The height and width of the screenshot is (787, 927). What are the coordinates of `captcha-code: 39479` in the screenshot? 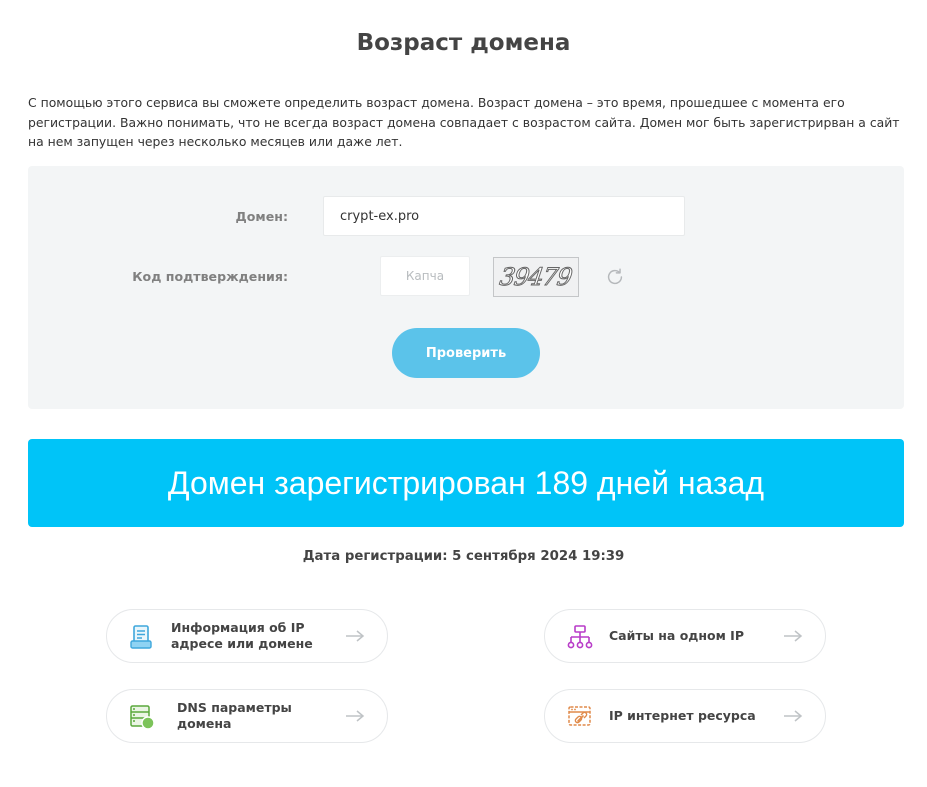 It's located at (536, 277).